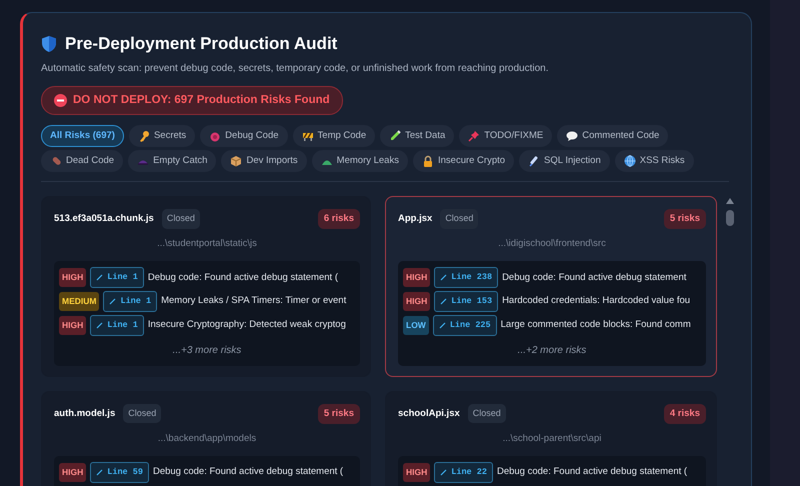 The height and width of the screenshot is (486, 800). I want to click on issue-text: Large commented code blocks: Found comm, so click(595, 325).